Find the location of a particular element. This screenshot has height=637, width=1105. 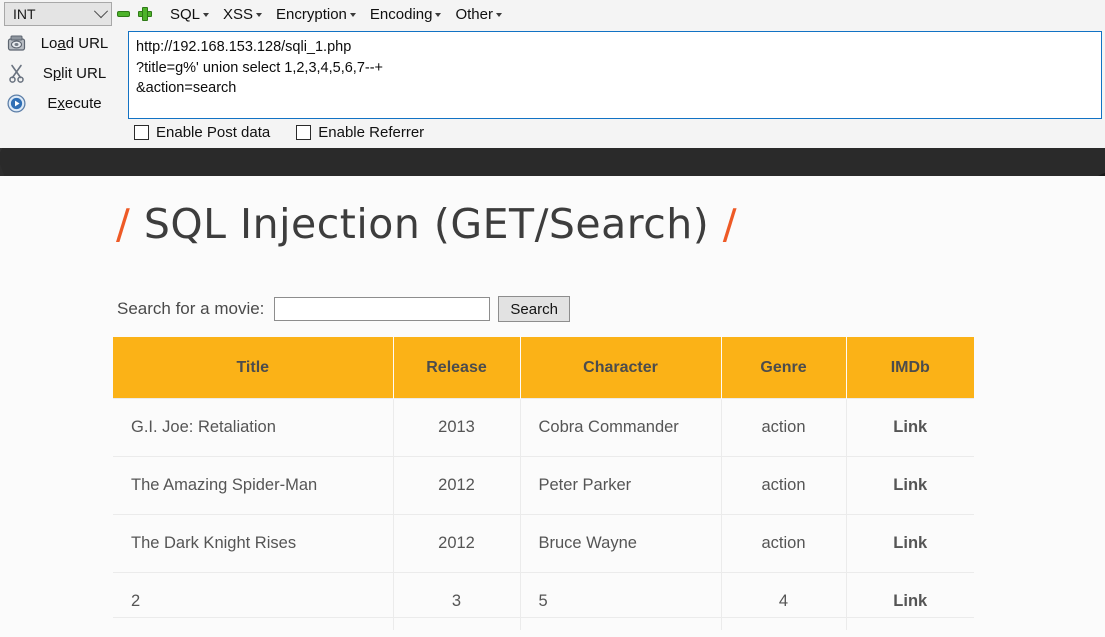

page-header-band is located at coordinates (552, 162).